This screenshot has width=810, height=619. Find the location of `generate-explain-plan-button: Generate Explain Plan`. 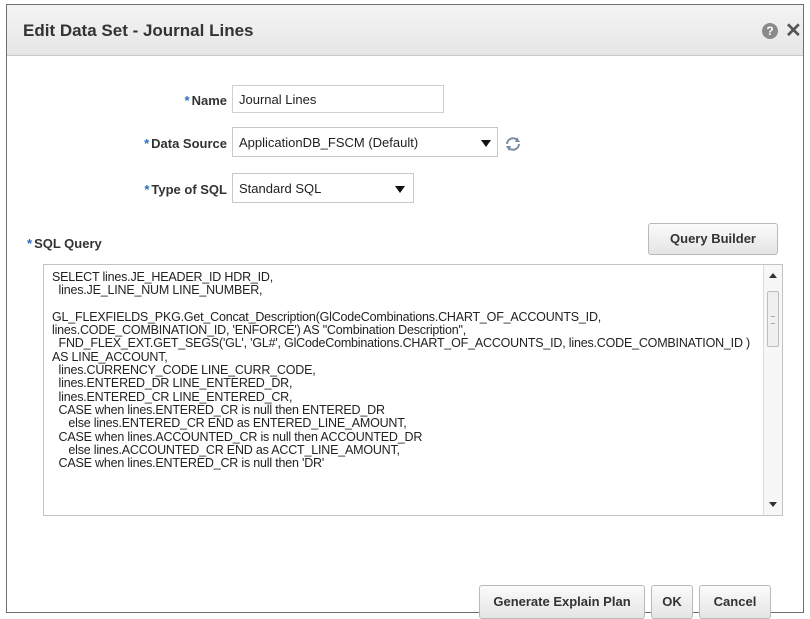

generate-explain-plan-button: Generate Explain Plan is located at coordinates (562, 602).